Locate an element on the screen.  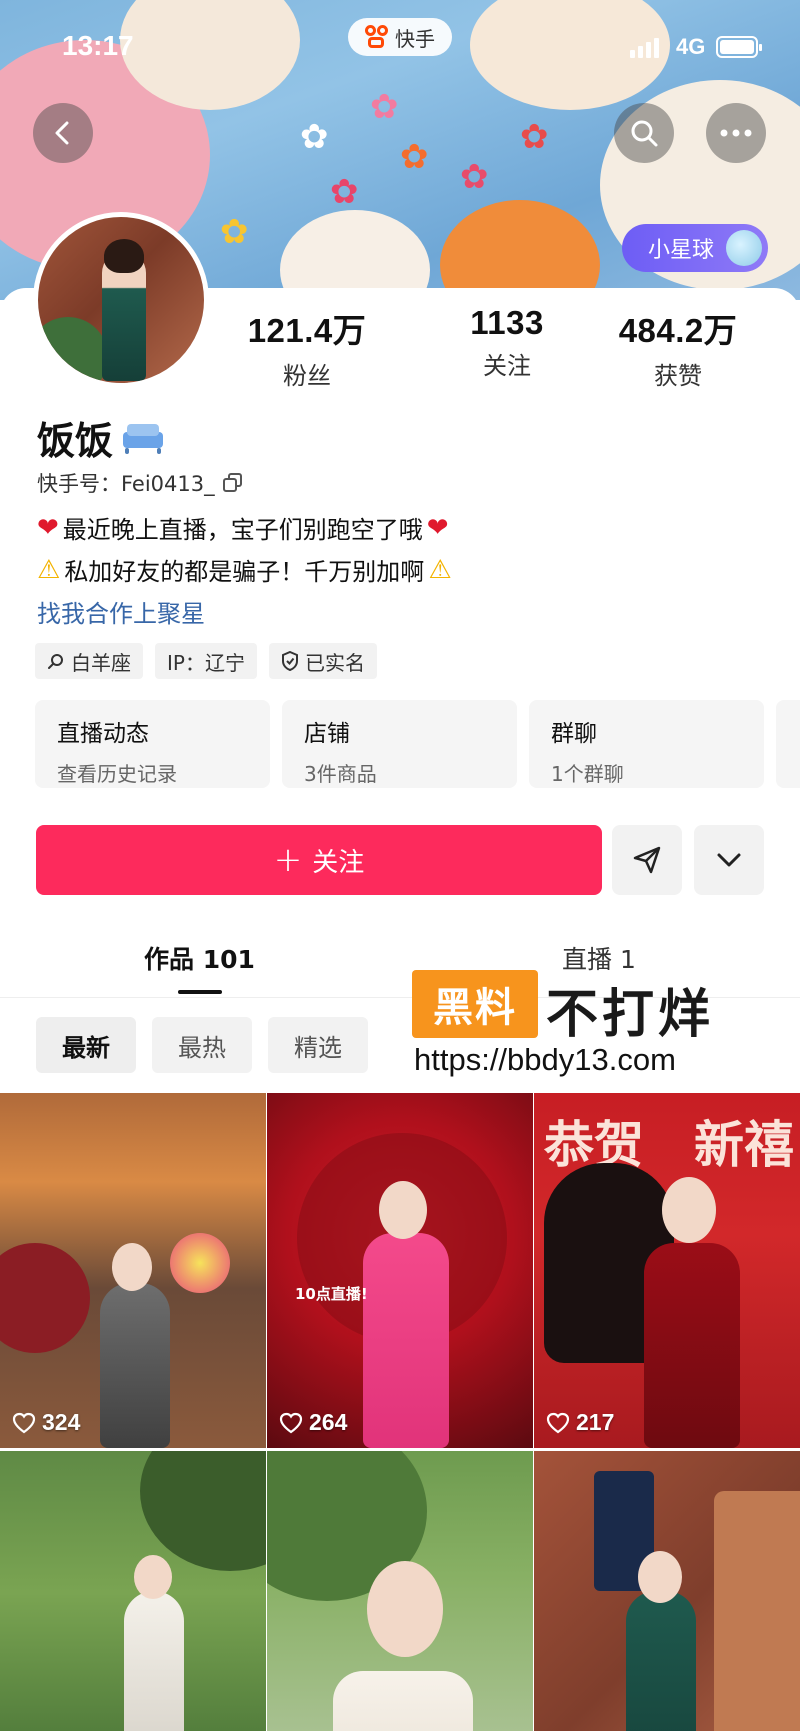
expand-button is located at coordinates (729, 860).